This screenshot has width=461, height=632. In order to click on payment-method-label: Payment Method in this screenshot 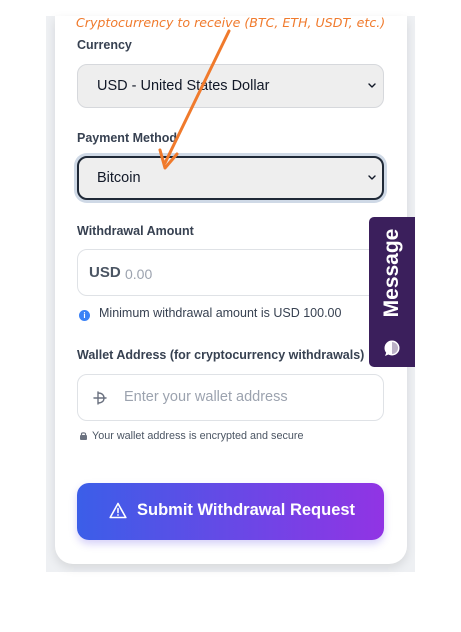, I will do `click(127, 138)`.